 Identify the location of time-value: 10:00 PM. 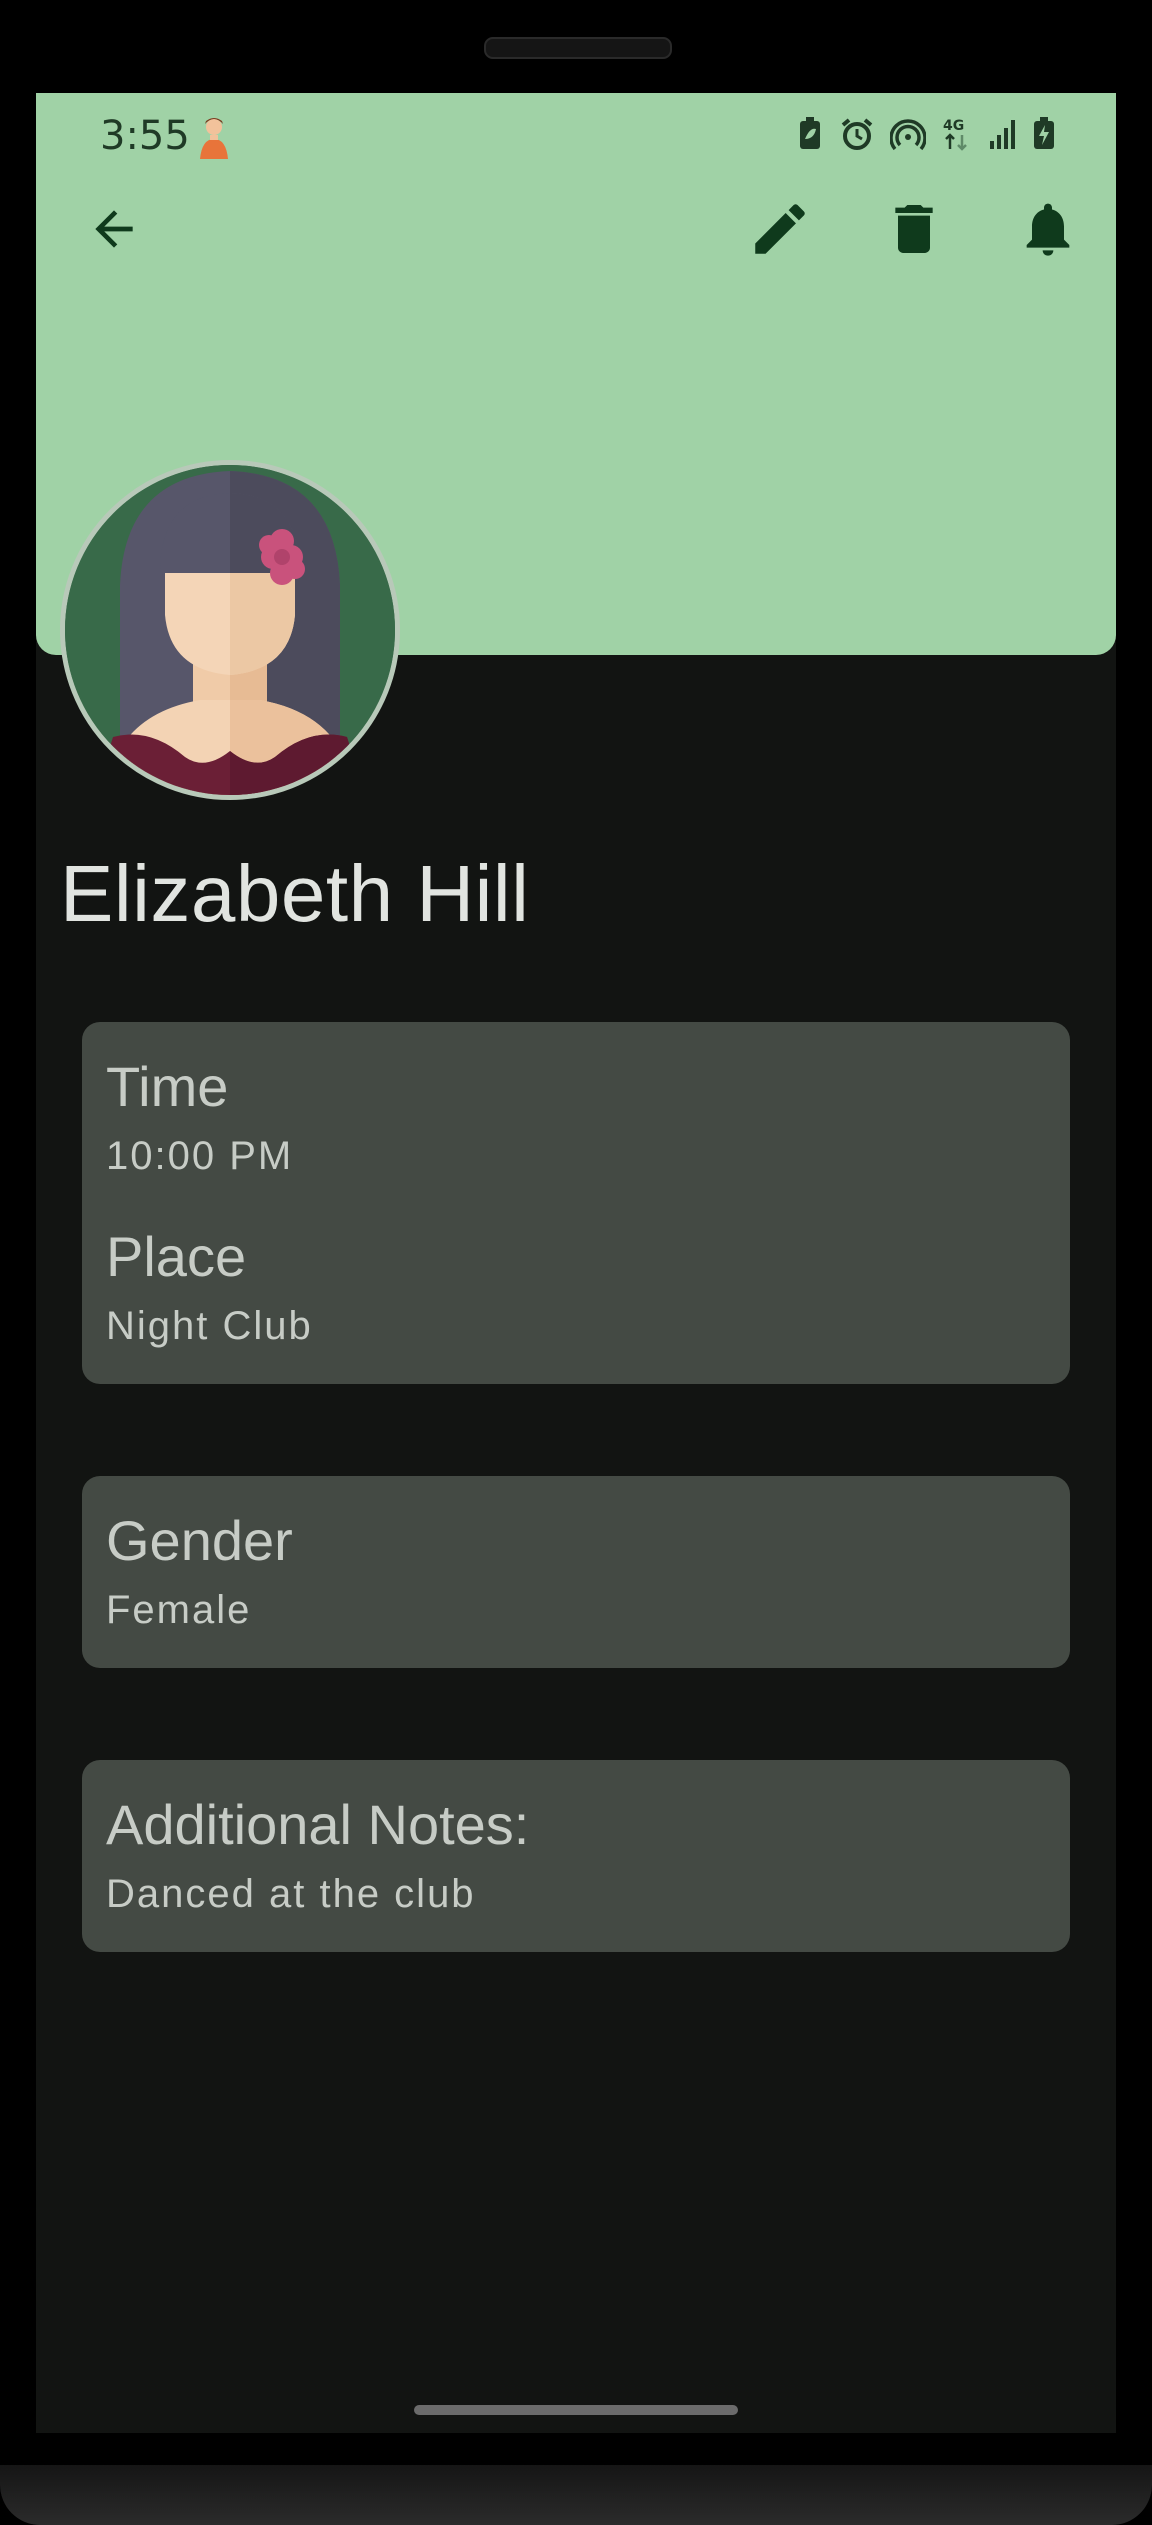
(200, 1156).